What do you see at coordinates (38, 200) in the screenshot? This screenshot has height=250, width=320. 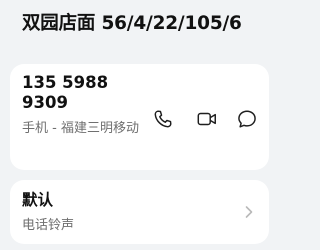 I see `ringtone-value: 默认` at bounding box center [38, 200].